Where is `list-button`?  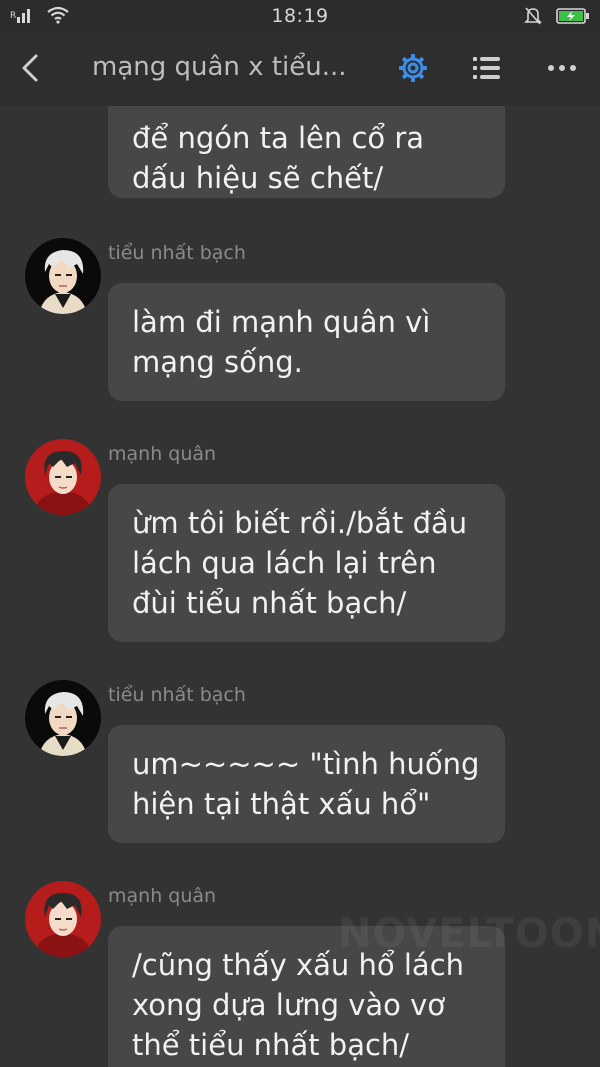
list-button is located at coordinates (487, 68).